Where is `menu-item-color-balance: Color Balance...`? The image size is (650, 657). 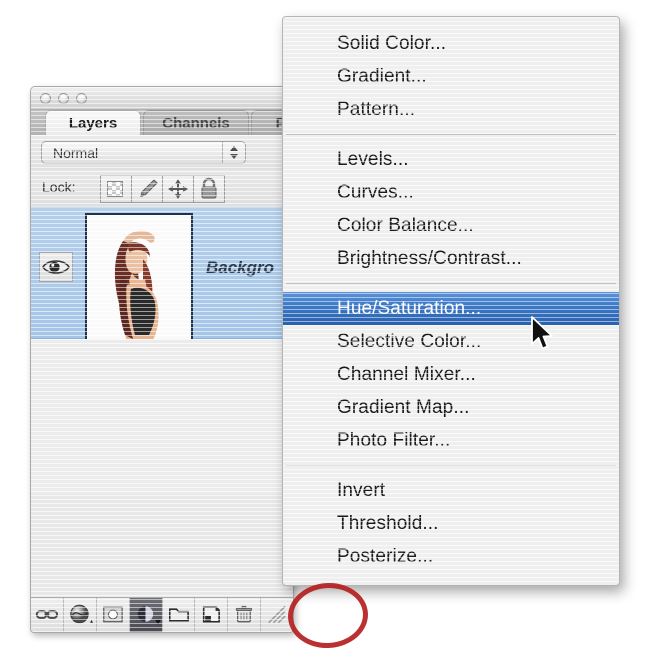
menu-item-color-balance: Color Balance... is located at coordinates (451, 225).